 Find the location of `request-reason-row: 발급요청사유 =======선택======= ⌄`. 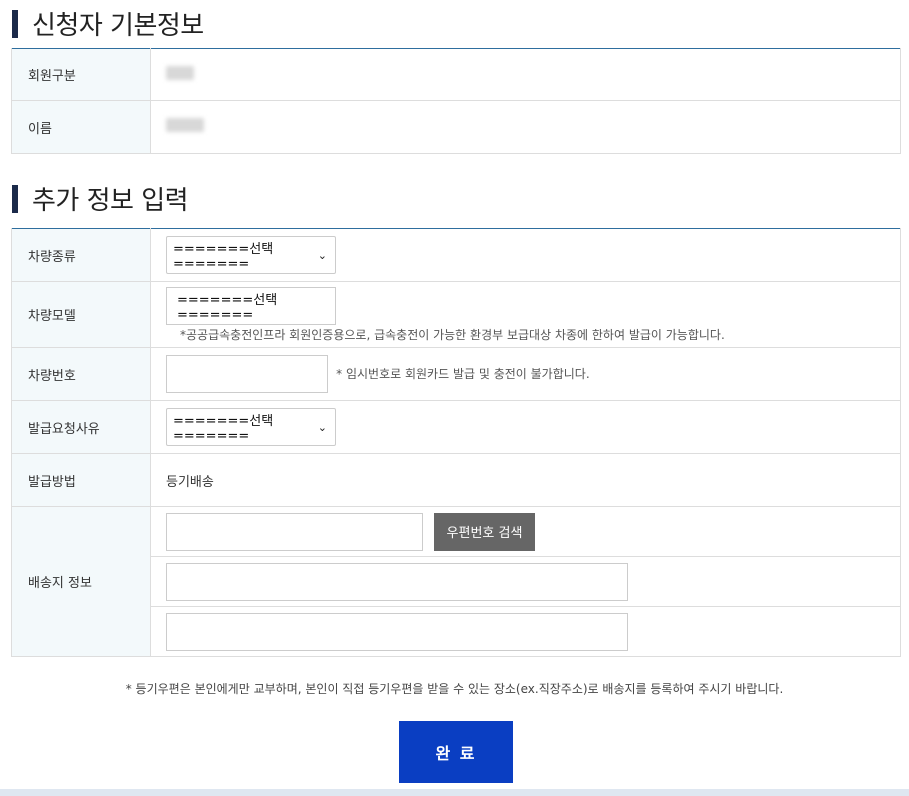

request-reason-row: 발급요청사유 =======선택======= ⌄ is located at coordinates (456, 427).